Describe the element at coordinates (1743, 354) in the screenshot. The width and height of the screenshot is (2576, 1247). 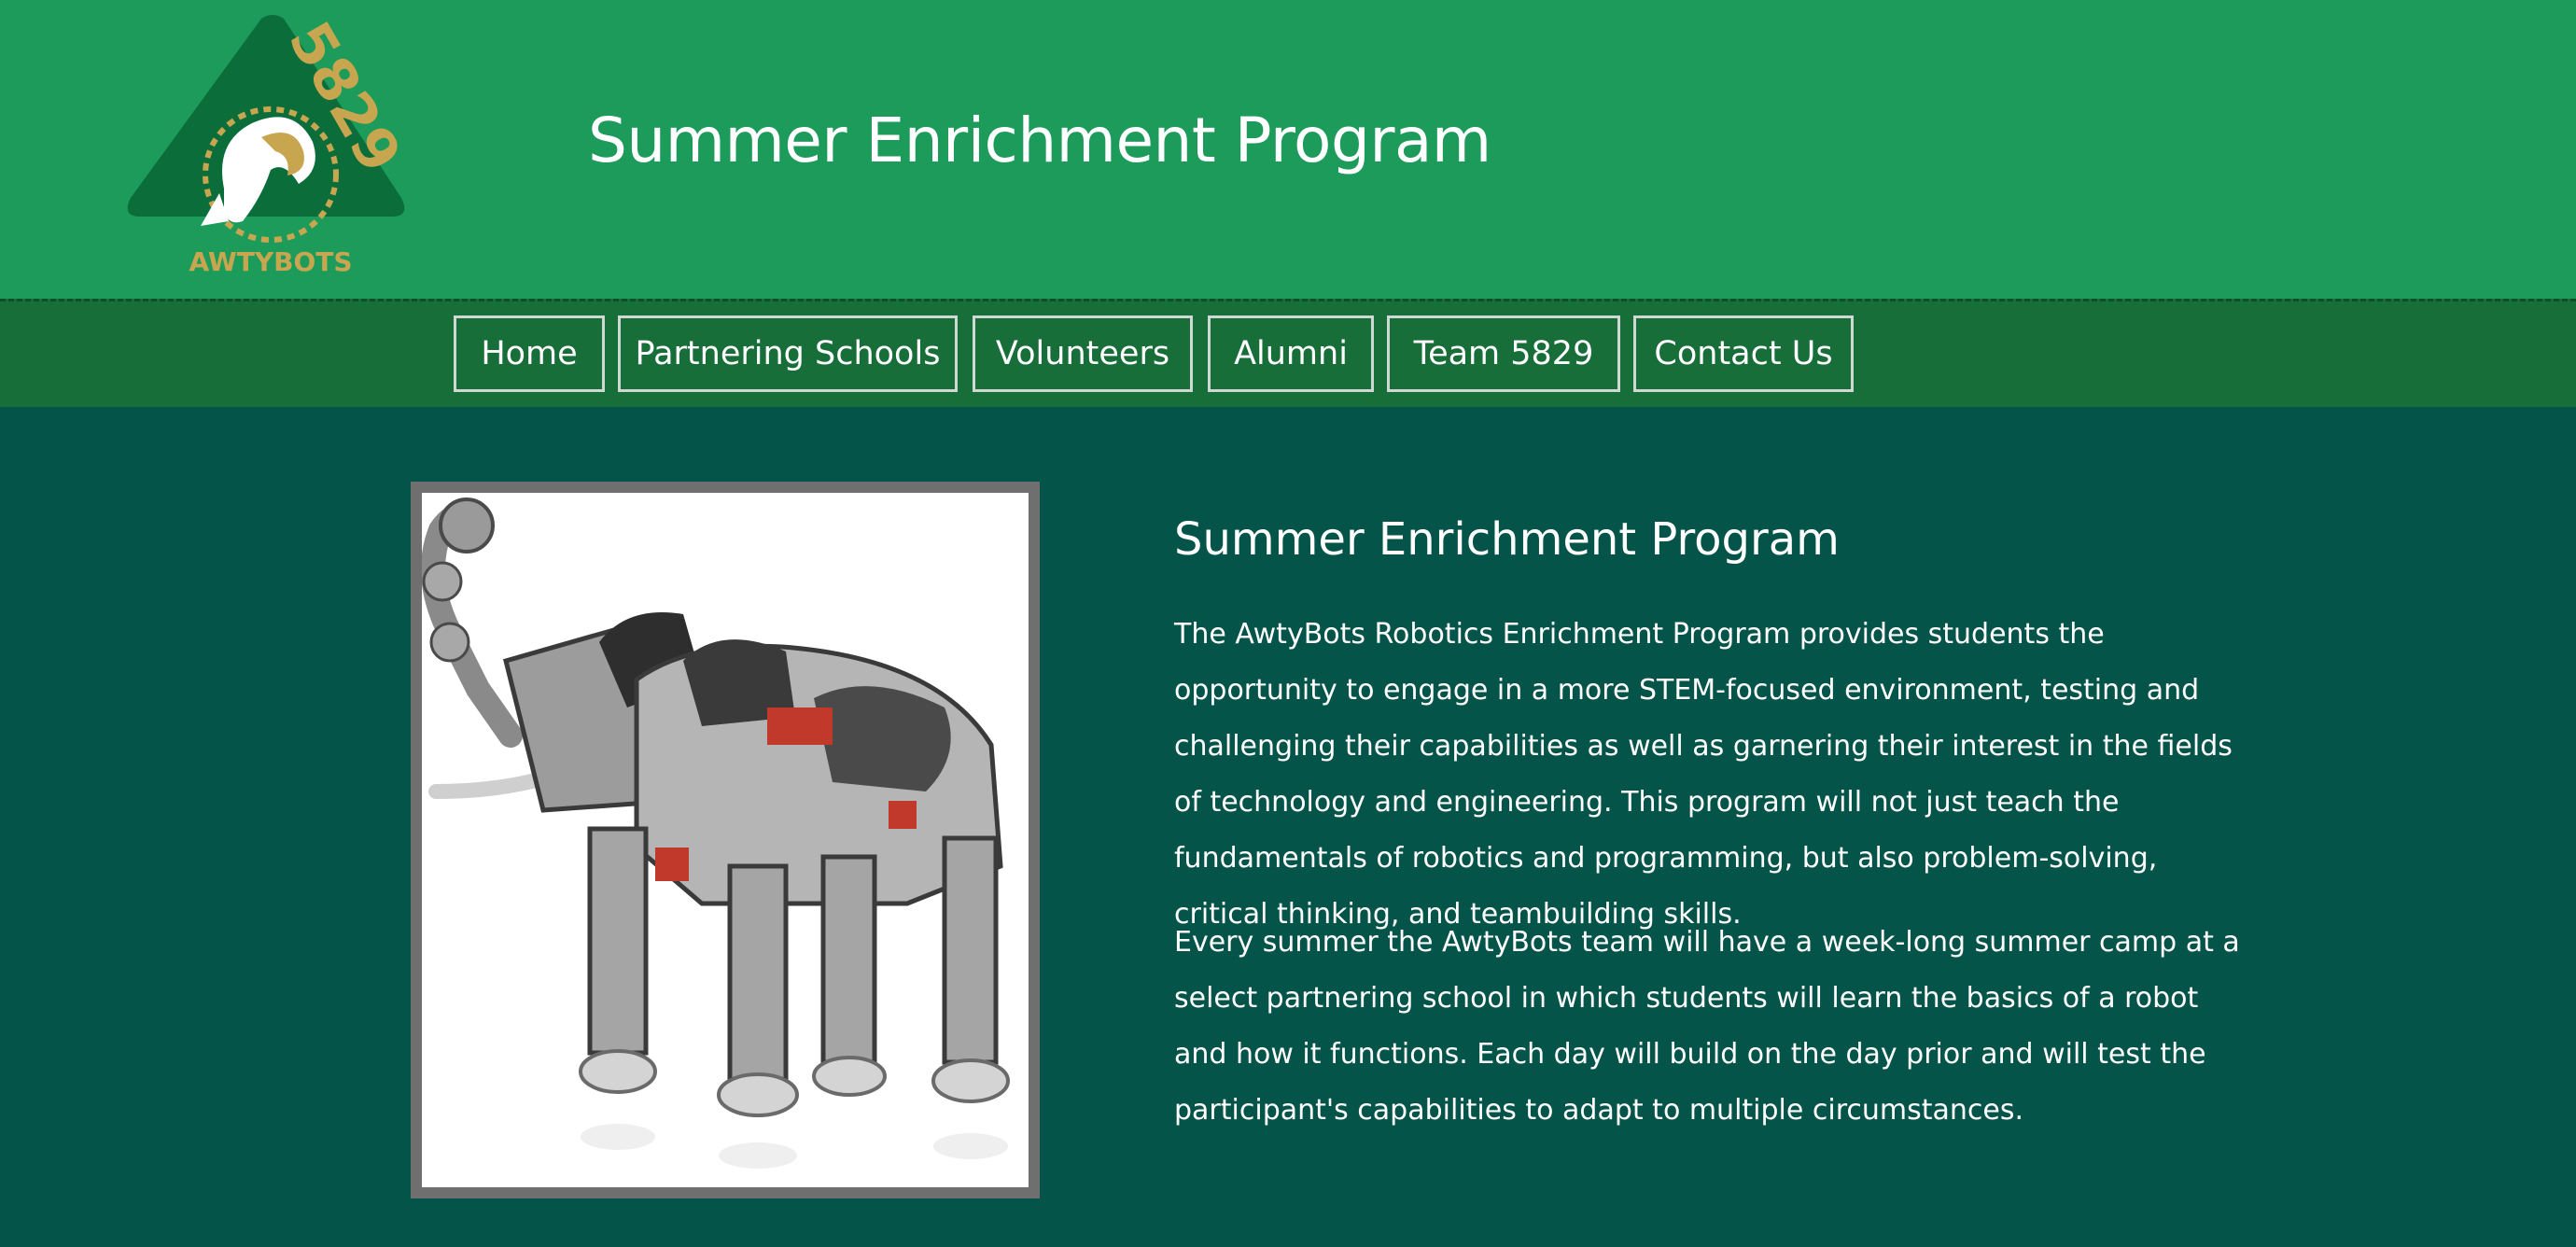
I see `nav-contact-us-button: Contact Us` at that location.